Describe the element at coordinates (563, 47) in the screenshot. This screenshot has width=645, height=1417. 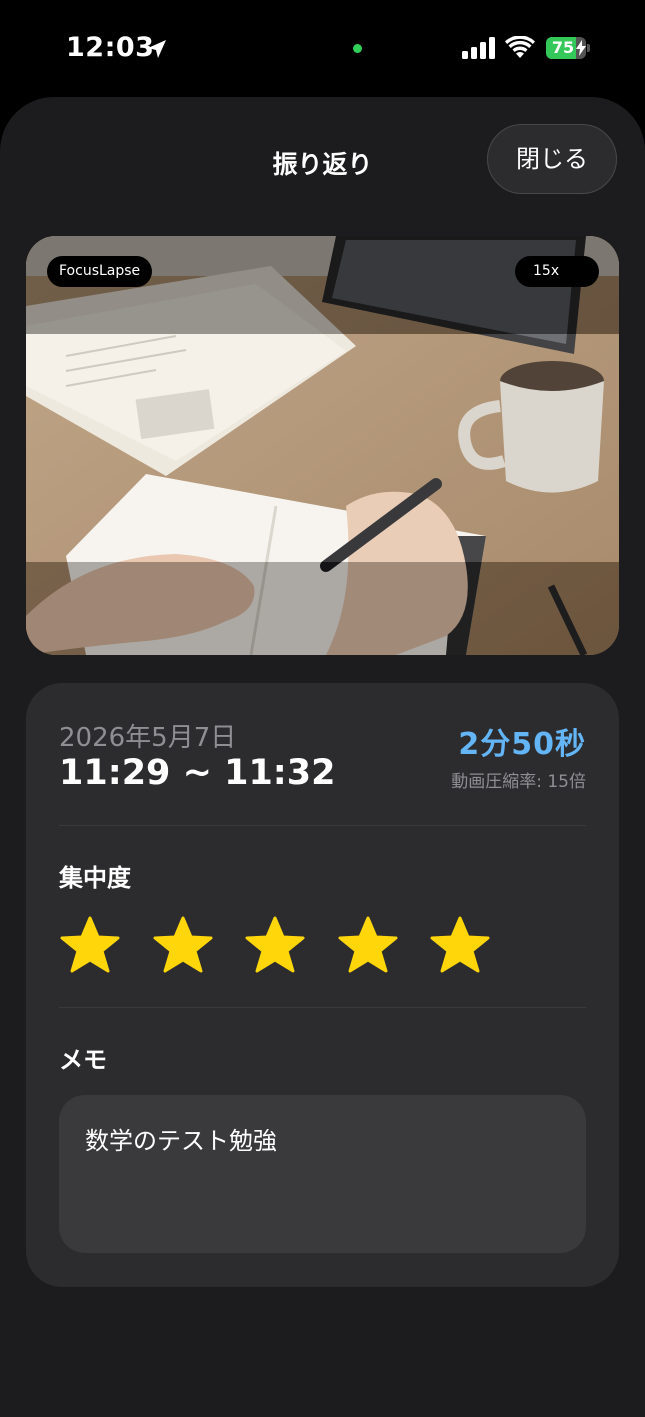
I see `battery-percent: 75` at that location.